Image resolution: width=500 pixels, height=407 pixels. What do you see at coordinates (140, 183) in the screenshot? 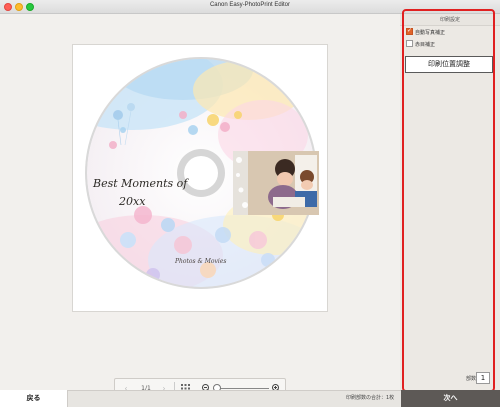
I see `disc-title-line1: Best Moments of` at bounding box center [140, 183].